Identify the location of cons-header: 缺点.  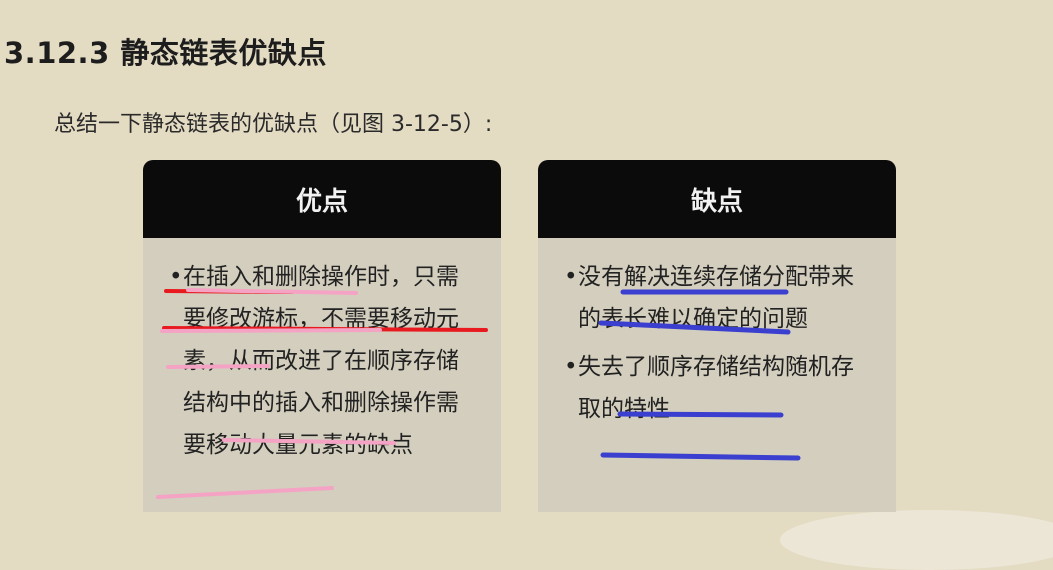
(717, 199).